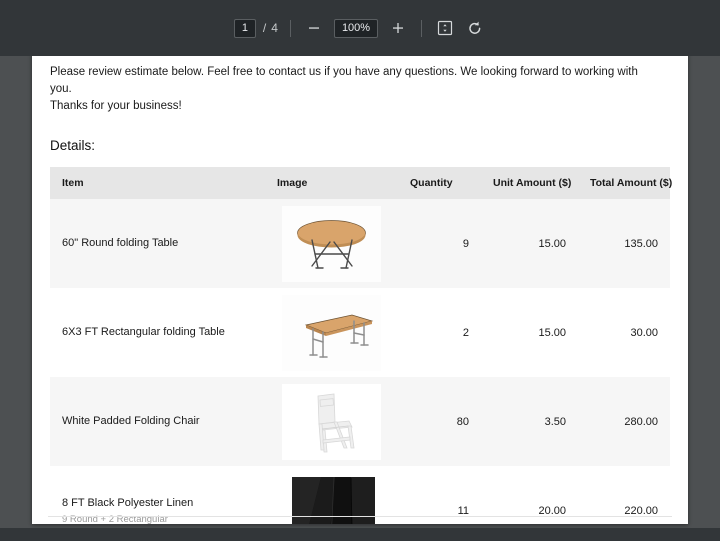 Image resolution: width=720 pixels, height=541 pixels. I want to click on toolbar-controls: / 4 100%, so click(359, 28).